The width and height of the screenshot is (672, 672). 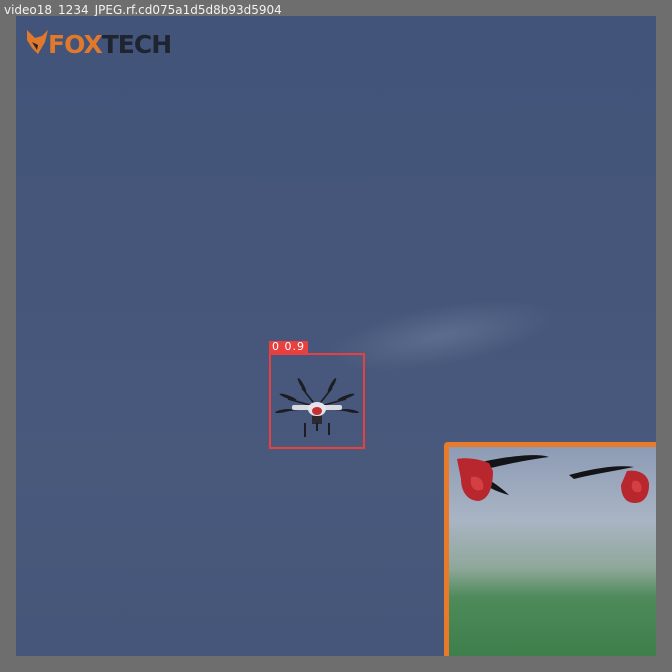 I want to click on detection-label: 0 0.9, so click(x=288, y=347).